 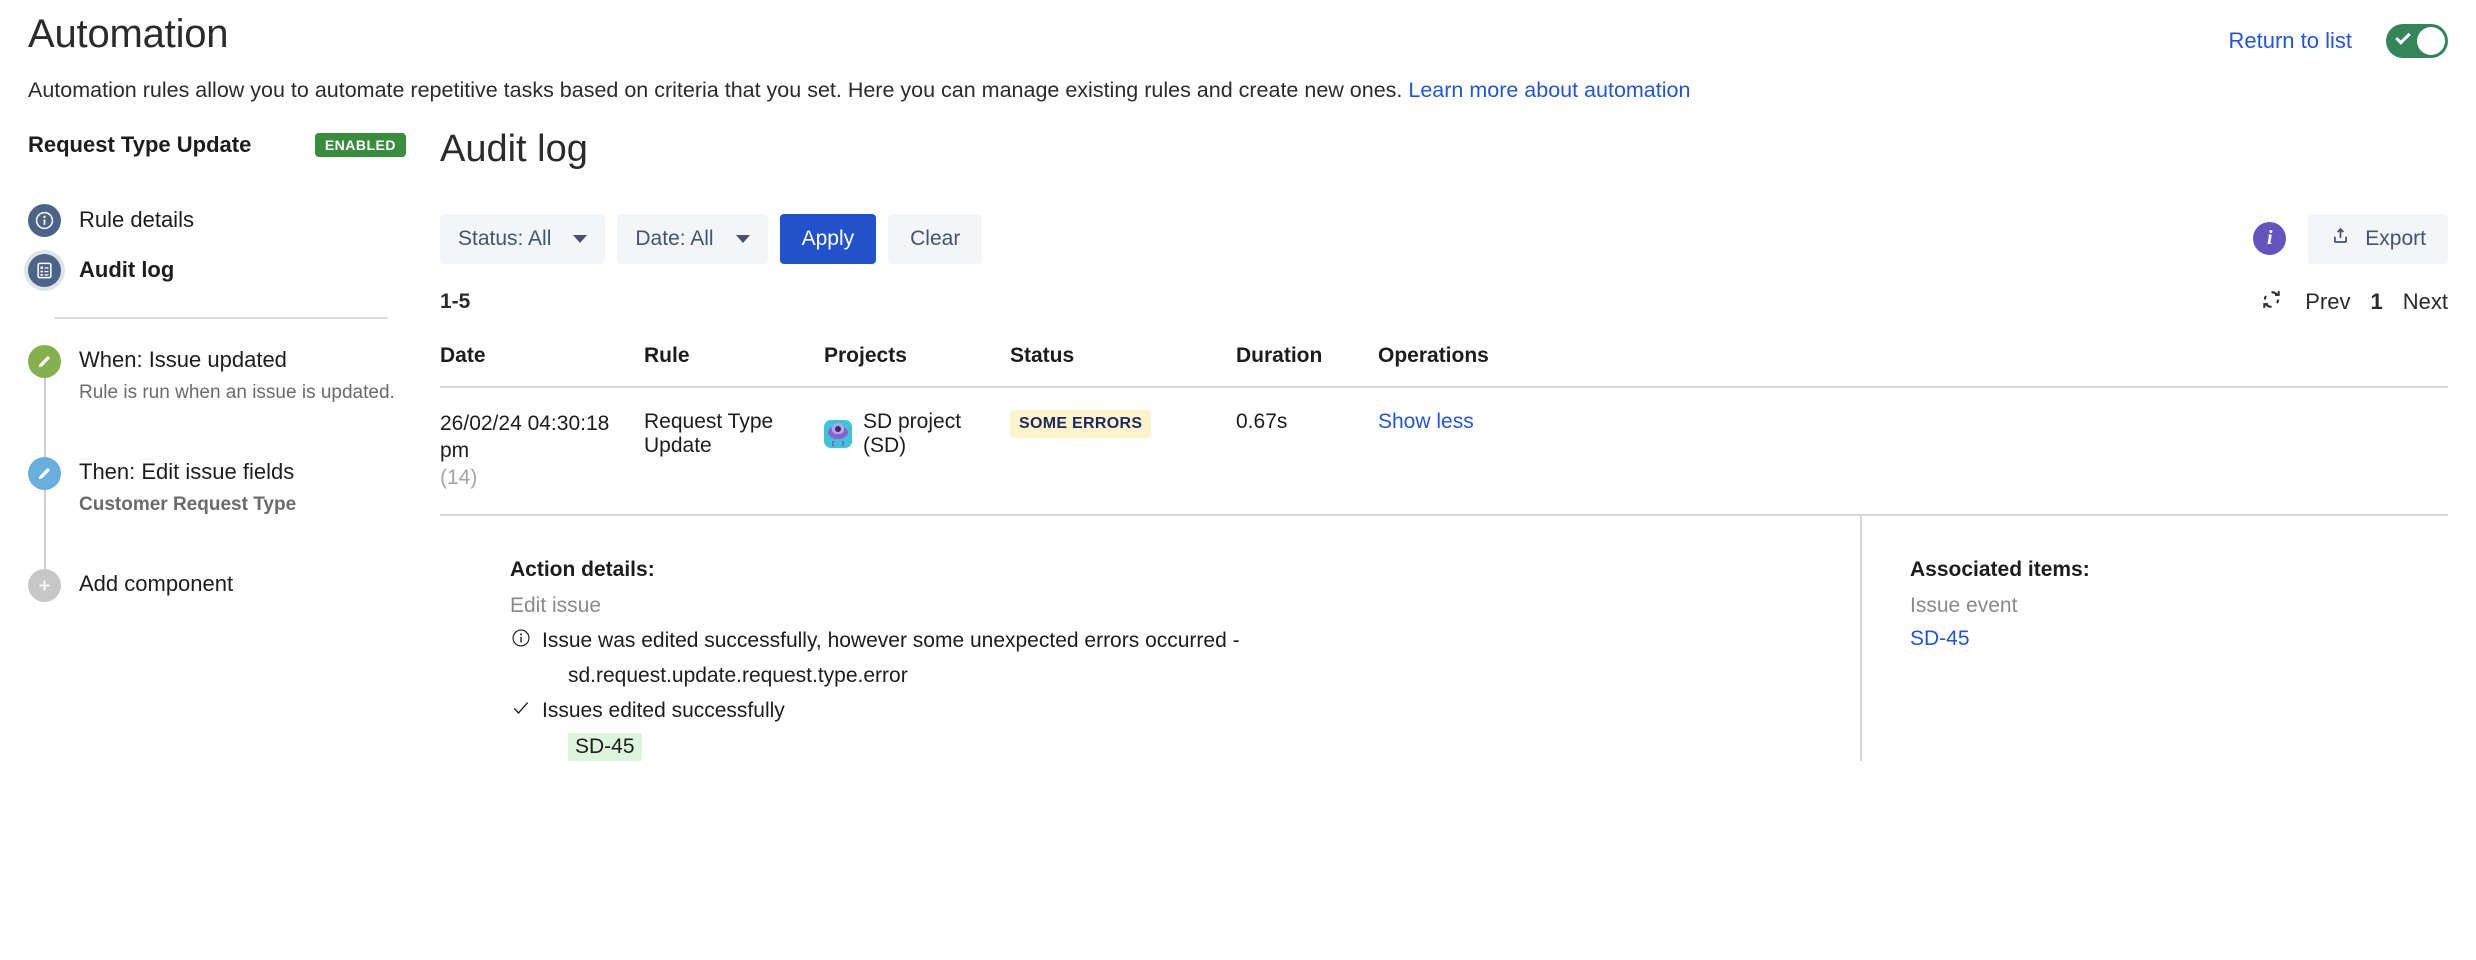 I want to click on pagination-row: 1-5 Prev 1 Next, so click(x=1444, y=302).